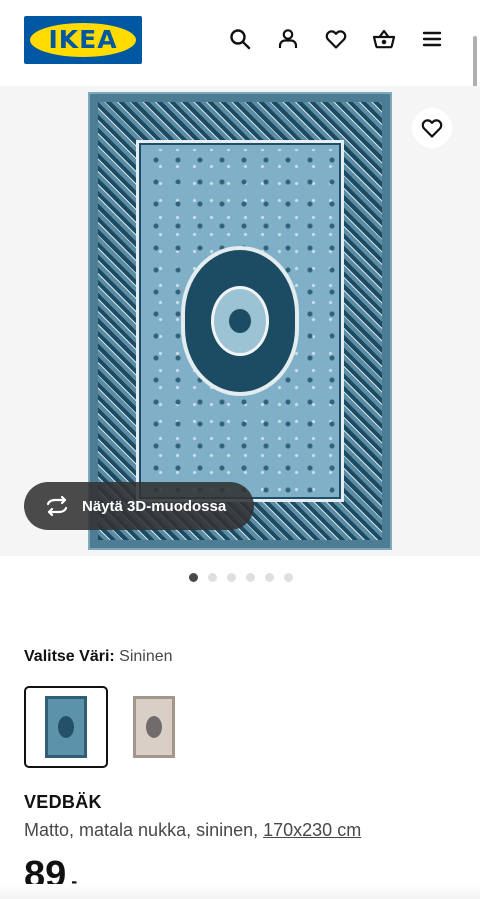  I want to click on color-label-value: Sininen, so click(146, 656).